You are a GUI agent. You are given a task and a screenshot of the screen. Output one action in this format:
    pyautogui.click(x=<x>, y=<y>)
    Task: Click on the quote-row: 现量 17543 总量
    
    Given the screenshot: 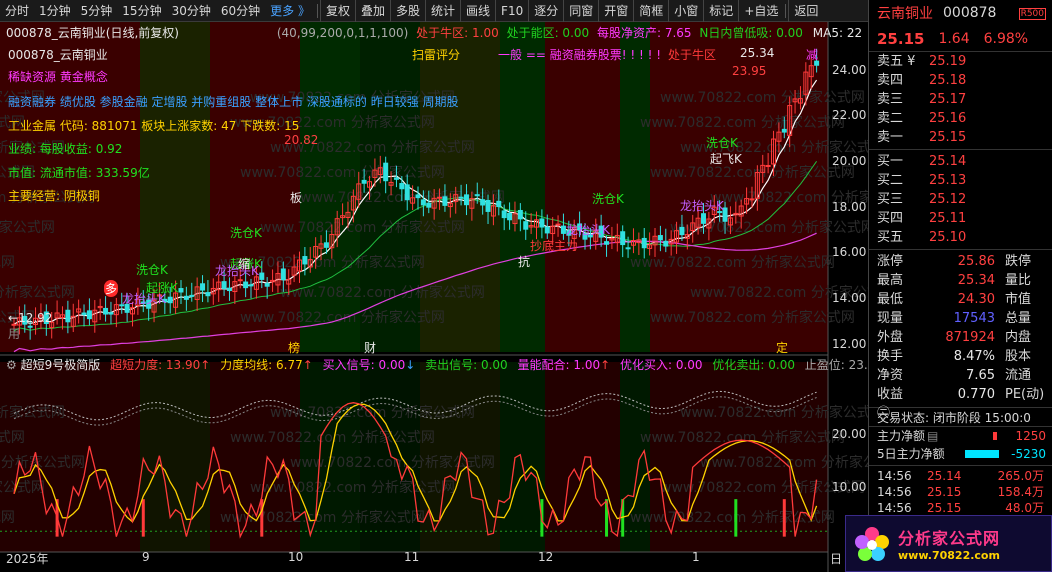 What is the action you would take?
    pyautogui.click(x=954, y=318)
    